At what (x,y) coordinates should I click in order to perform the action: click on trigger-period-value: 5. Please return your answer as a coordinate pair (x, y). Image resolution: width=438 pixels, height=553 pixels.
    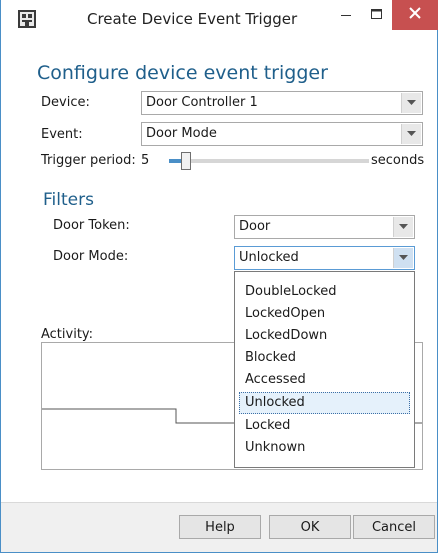
    Looking at the image, I should click on (145, 160).